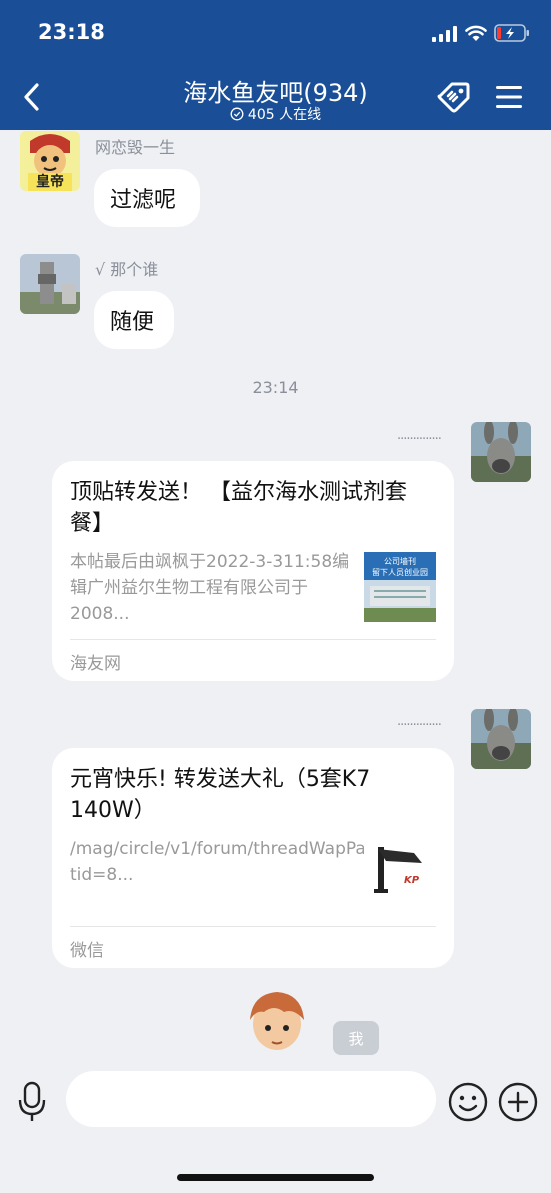  Describe the element at coordinates (518, 1102) in the screenshot. I see `plus-icon` at that location.